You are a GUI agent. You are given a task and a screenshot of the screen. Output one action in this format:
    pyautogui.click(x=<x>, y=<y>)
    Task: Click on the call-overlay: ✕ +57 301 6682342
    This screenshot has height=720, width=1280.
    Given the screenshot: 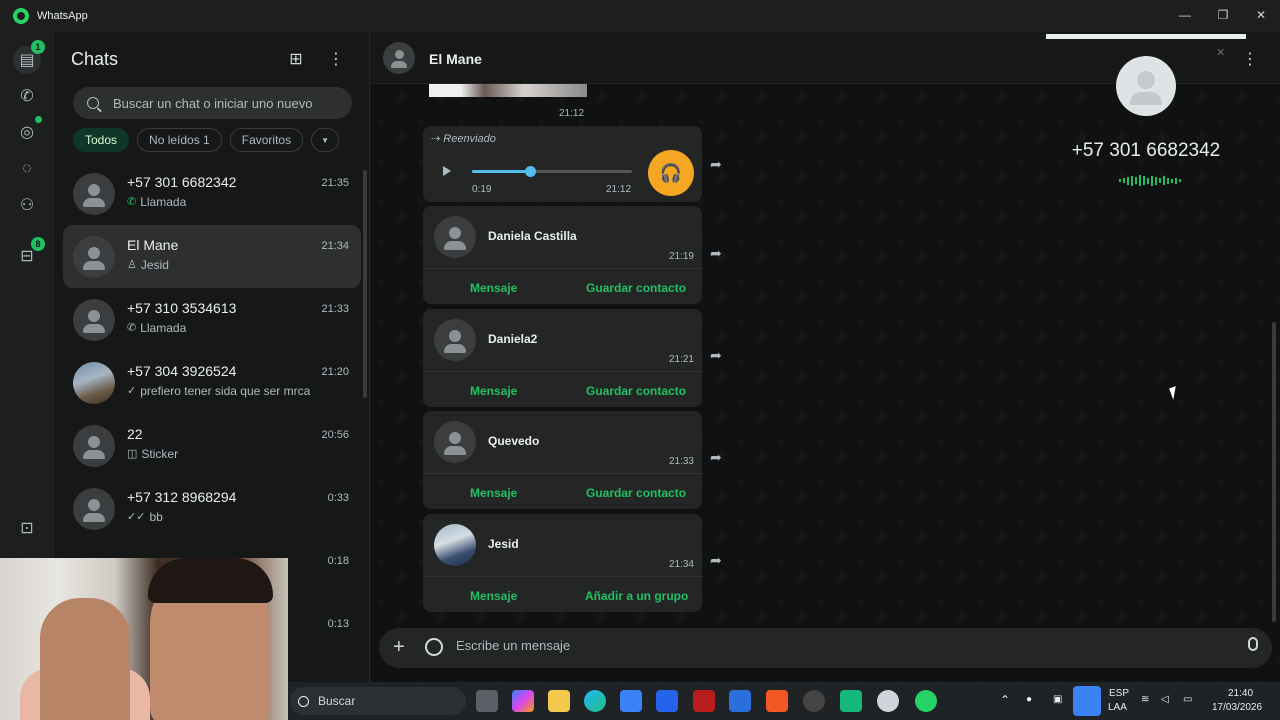 What is the action you would take?
    pyautogui.click(x=1151, y=117)
    